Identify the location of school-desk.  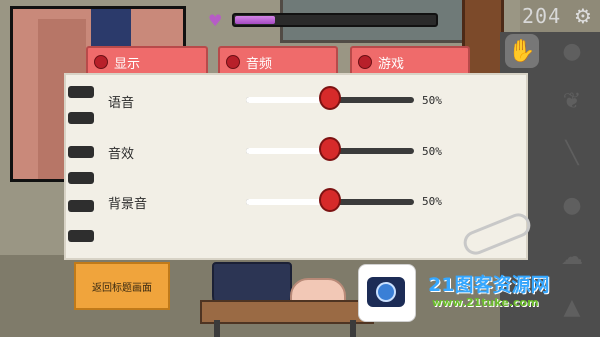
(287, 312).